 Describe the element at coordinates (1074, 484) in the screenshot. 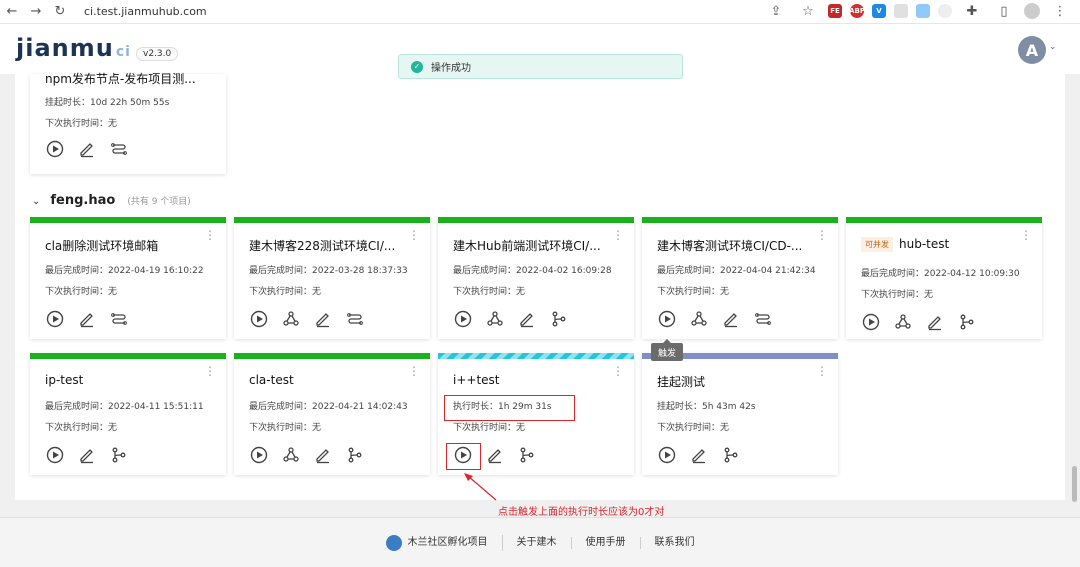

I see `scrollbar` at that location.